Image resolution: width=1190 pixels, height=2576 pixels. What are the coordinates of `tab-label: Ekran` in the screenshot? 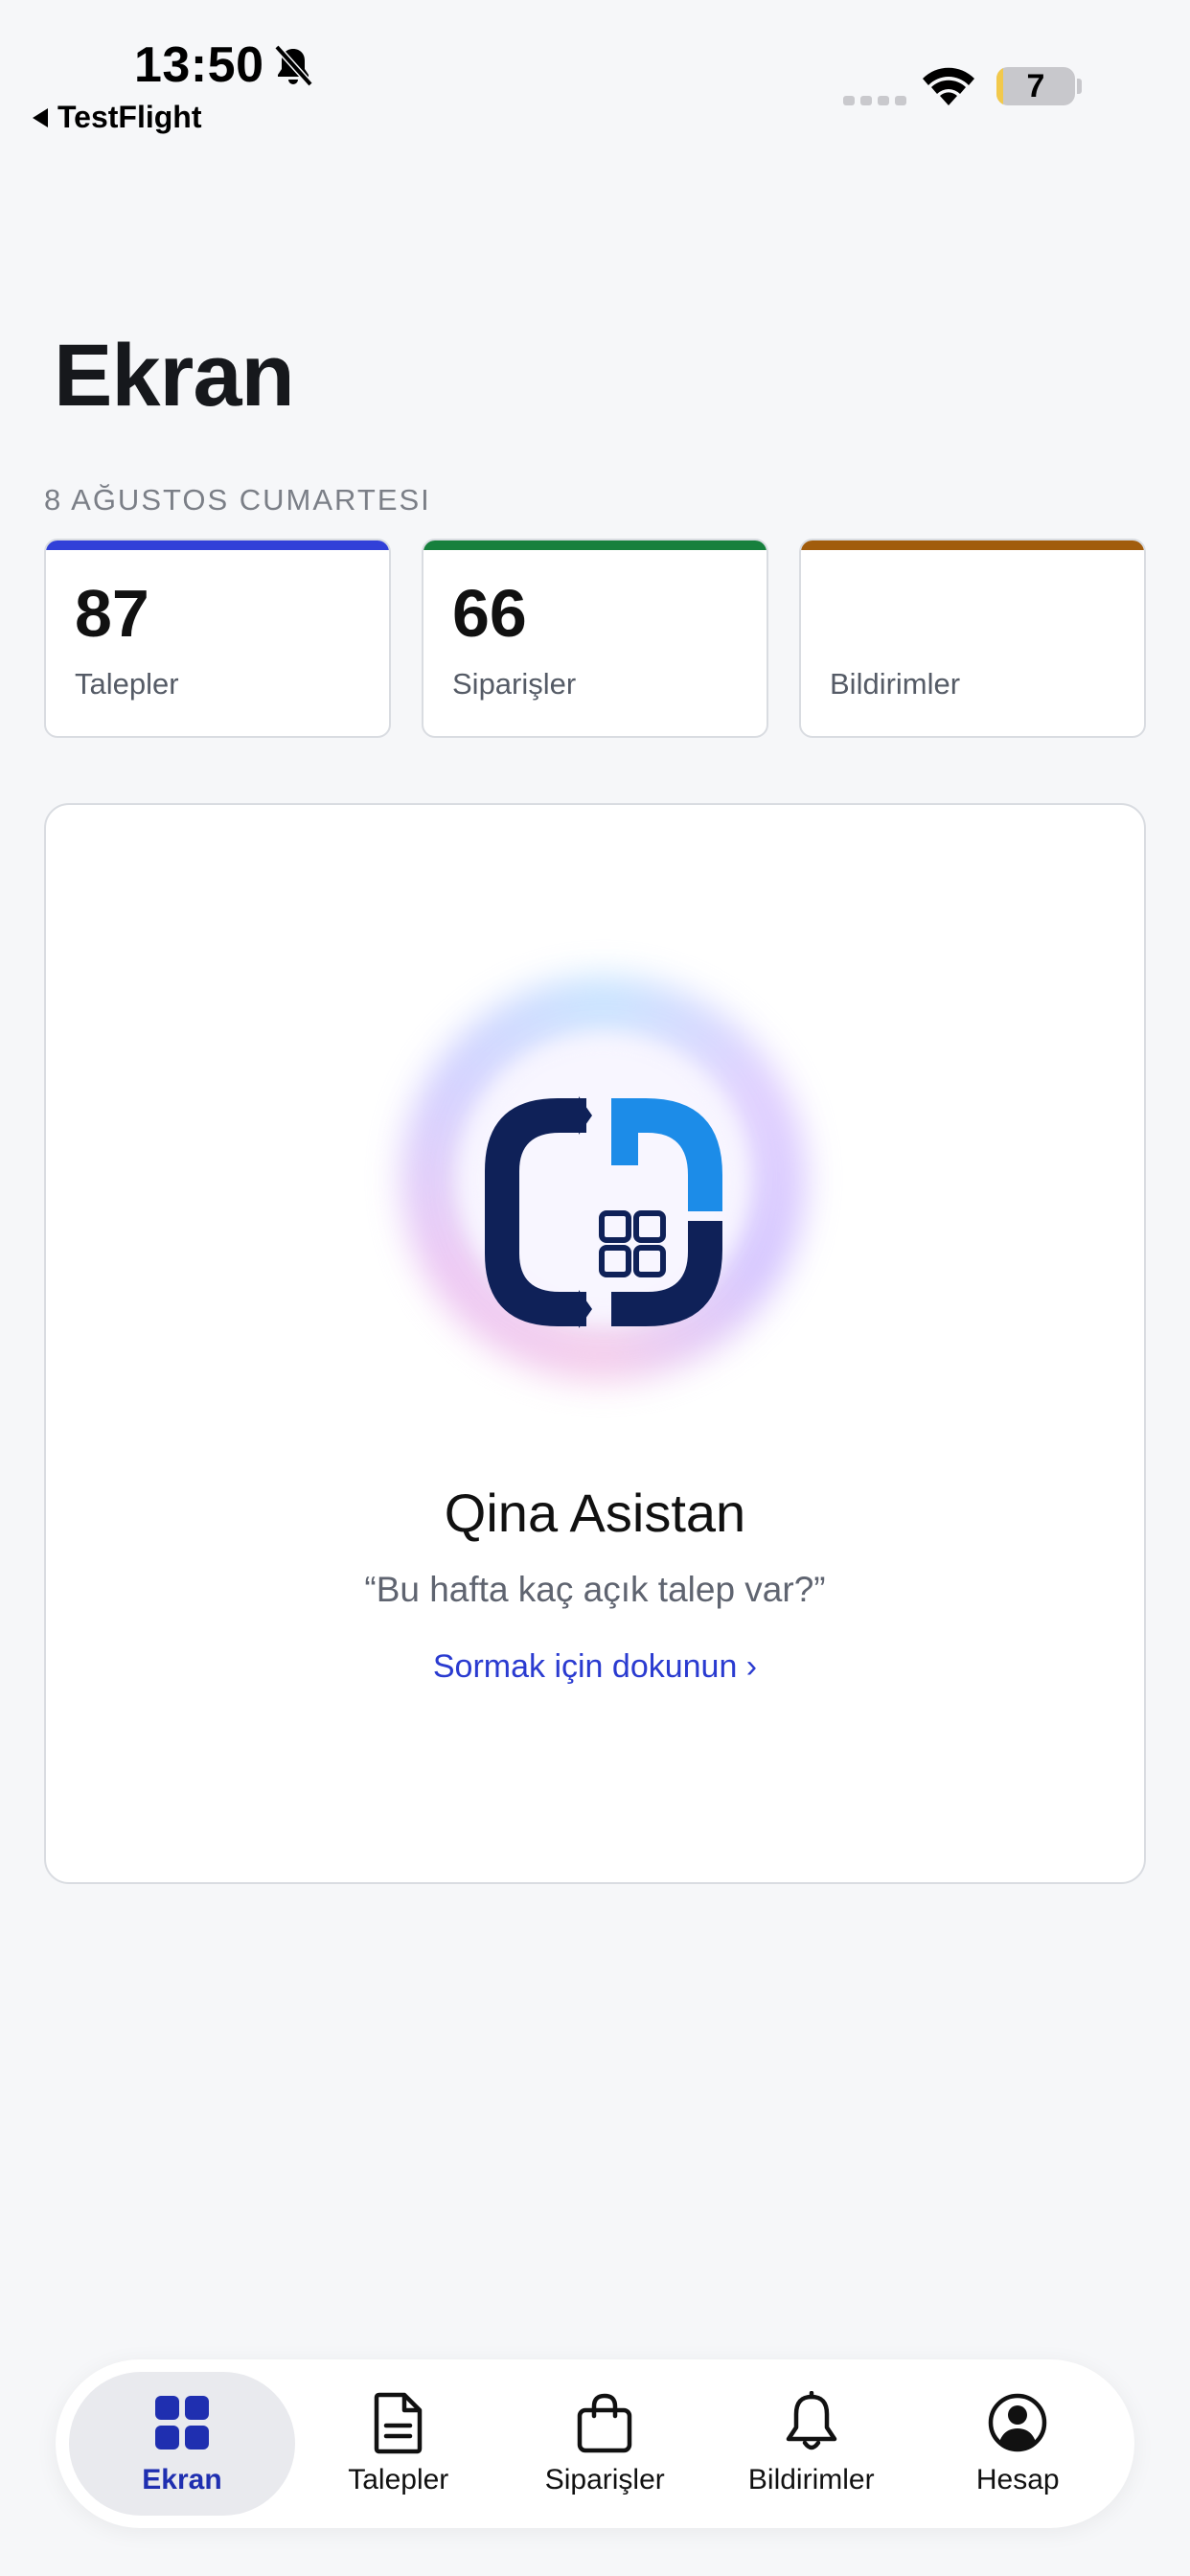 It's located at (182, 2480).